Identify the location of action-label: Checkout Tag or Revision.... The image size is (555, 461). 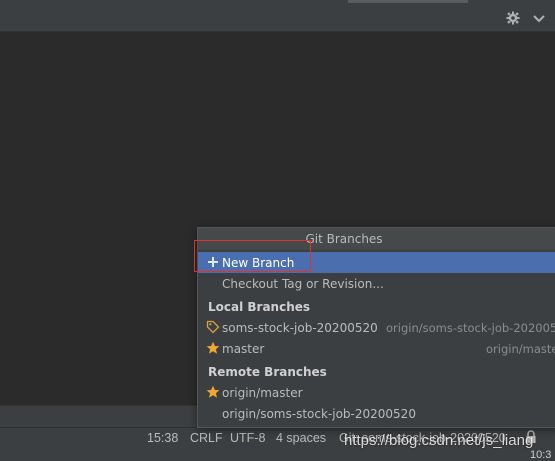
(303, 283).